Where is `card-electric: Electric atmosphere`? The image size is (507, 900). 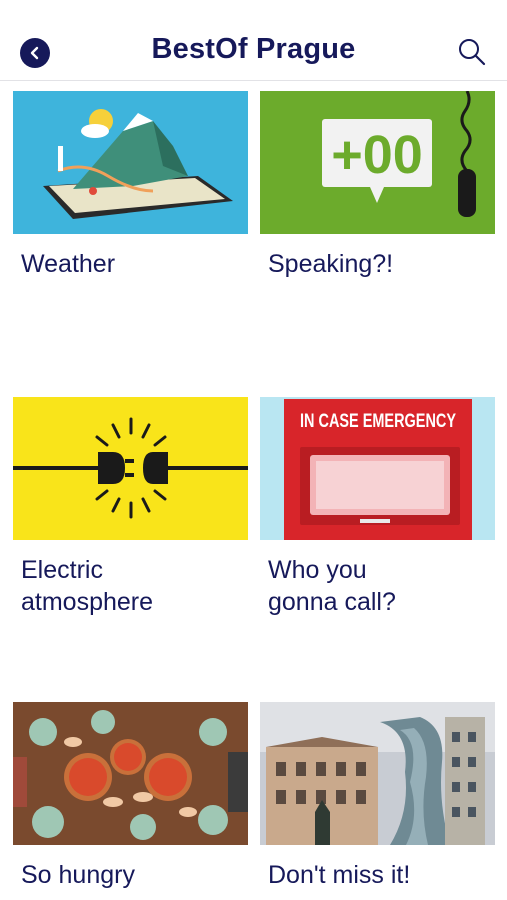
card-electric: Electric atmosphere is located at coordinates (130, 507).